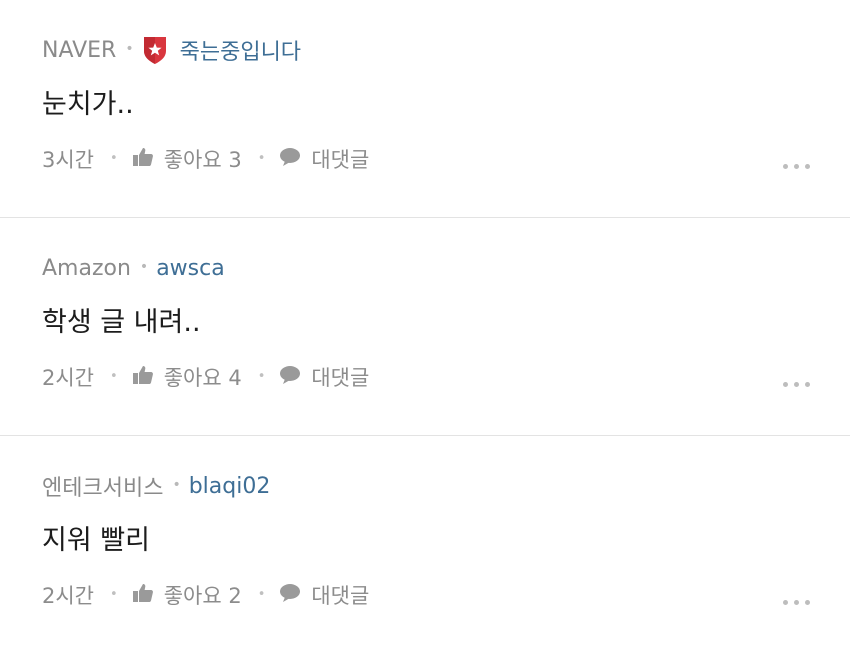 This screenshot has width=850, height=647. I want to click on like-count-label: 좋아요 3, so click(202, 160).